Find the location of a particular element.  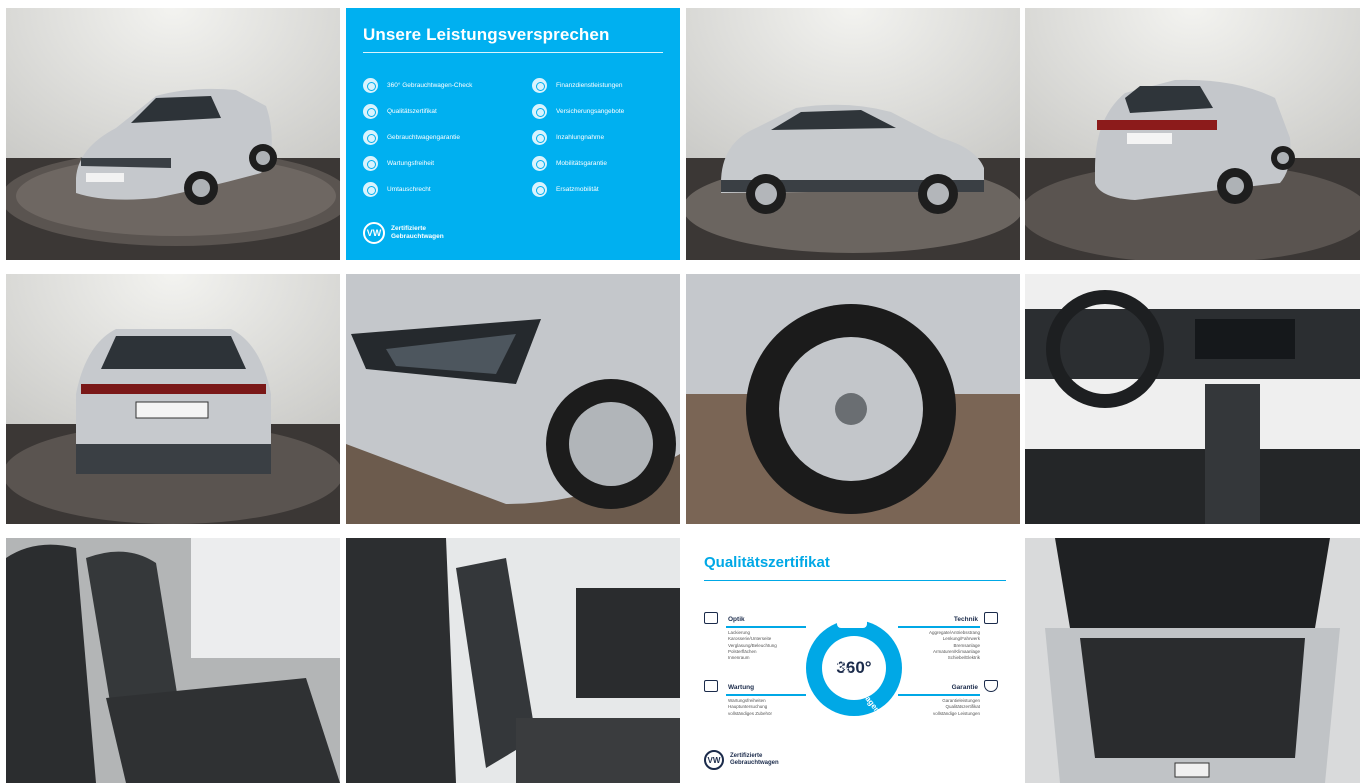

car-rear-three-quarter-photo is located at coordinates (1192, 134).